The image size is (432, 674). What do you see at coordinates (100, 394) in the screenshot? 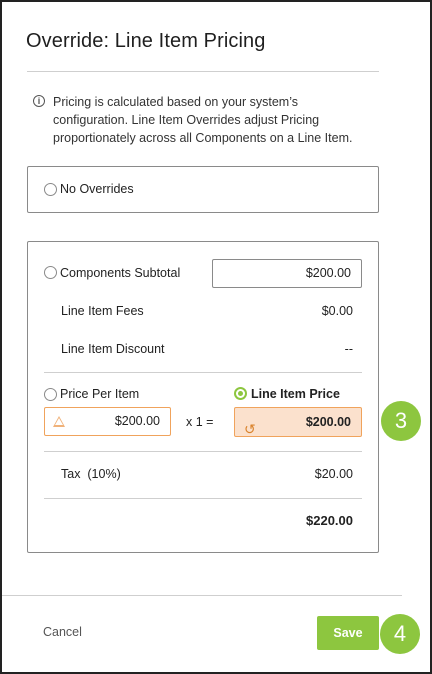
I see `price-per-item-label: Price Per Item` at bounding box center [100, 394].